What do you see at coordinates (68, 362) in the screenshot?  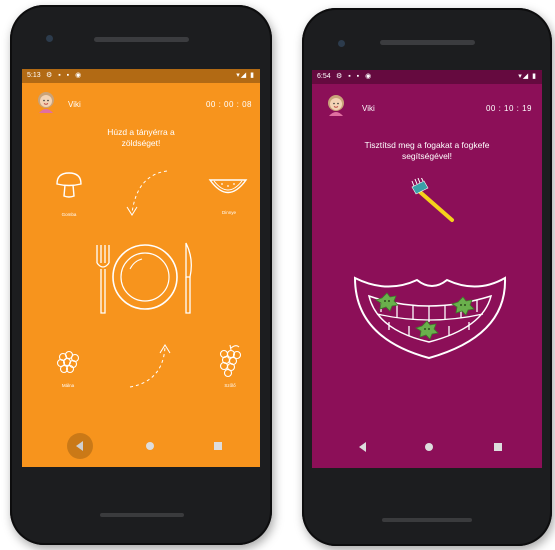 I see `raspberry-icon` at bounding box center [68, 362].